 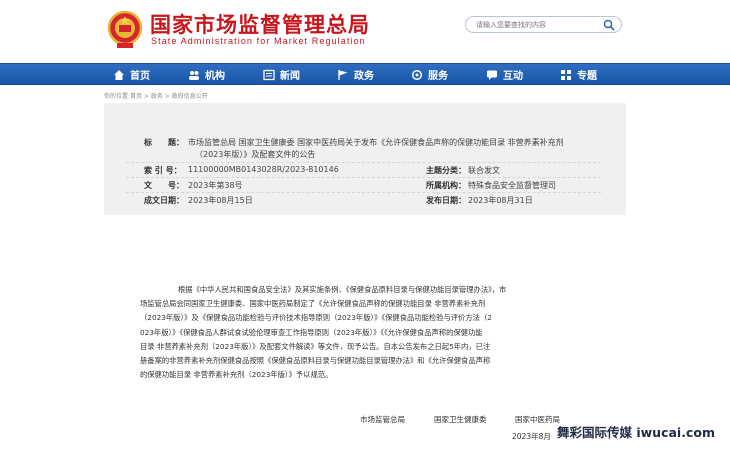 I want to click on nav-topics: 专题, so click(x=578, y=74).